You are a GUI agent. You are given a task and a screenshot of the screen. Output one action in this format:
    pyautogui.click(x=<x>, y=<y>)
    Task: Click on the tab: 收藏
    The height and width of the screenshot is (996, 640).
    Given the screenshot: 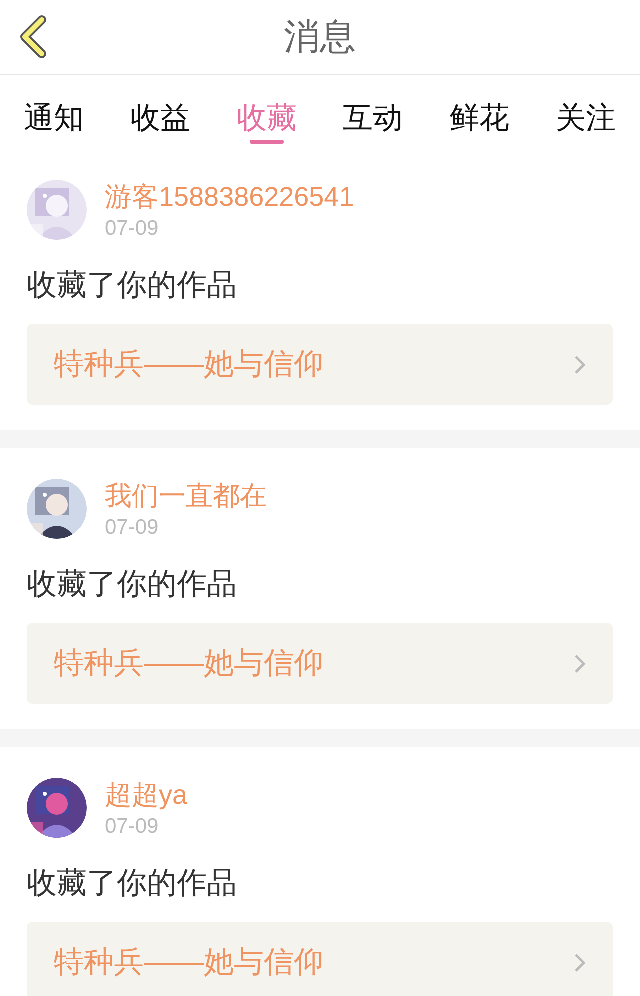 What is the action you would take?
    pyautogui.click(x=266, y=112)
    